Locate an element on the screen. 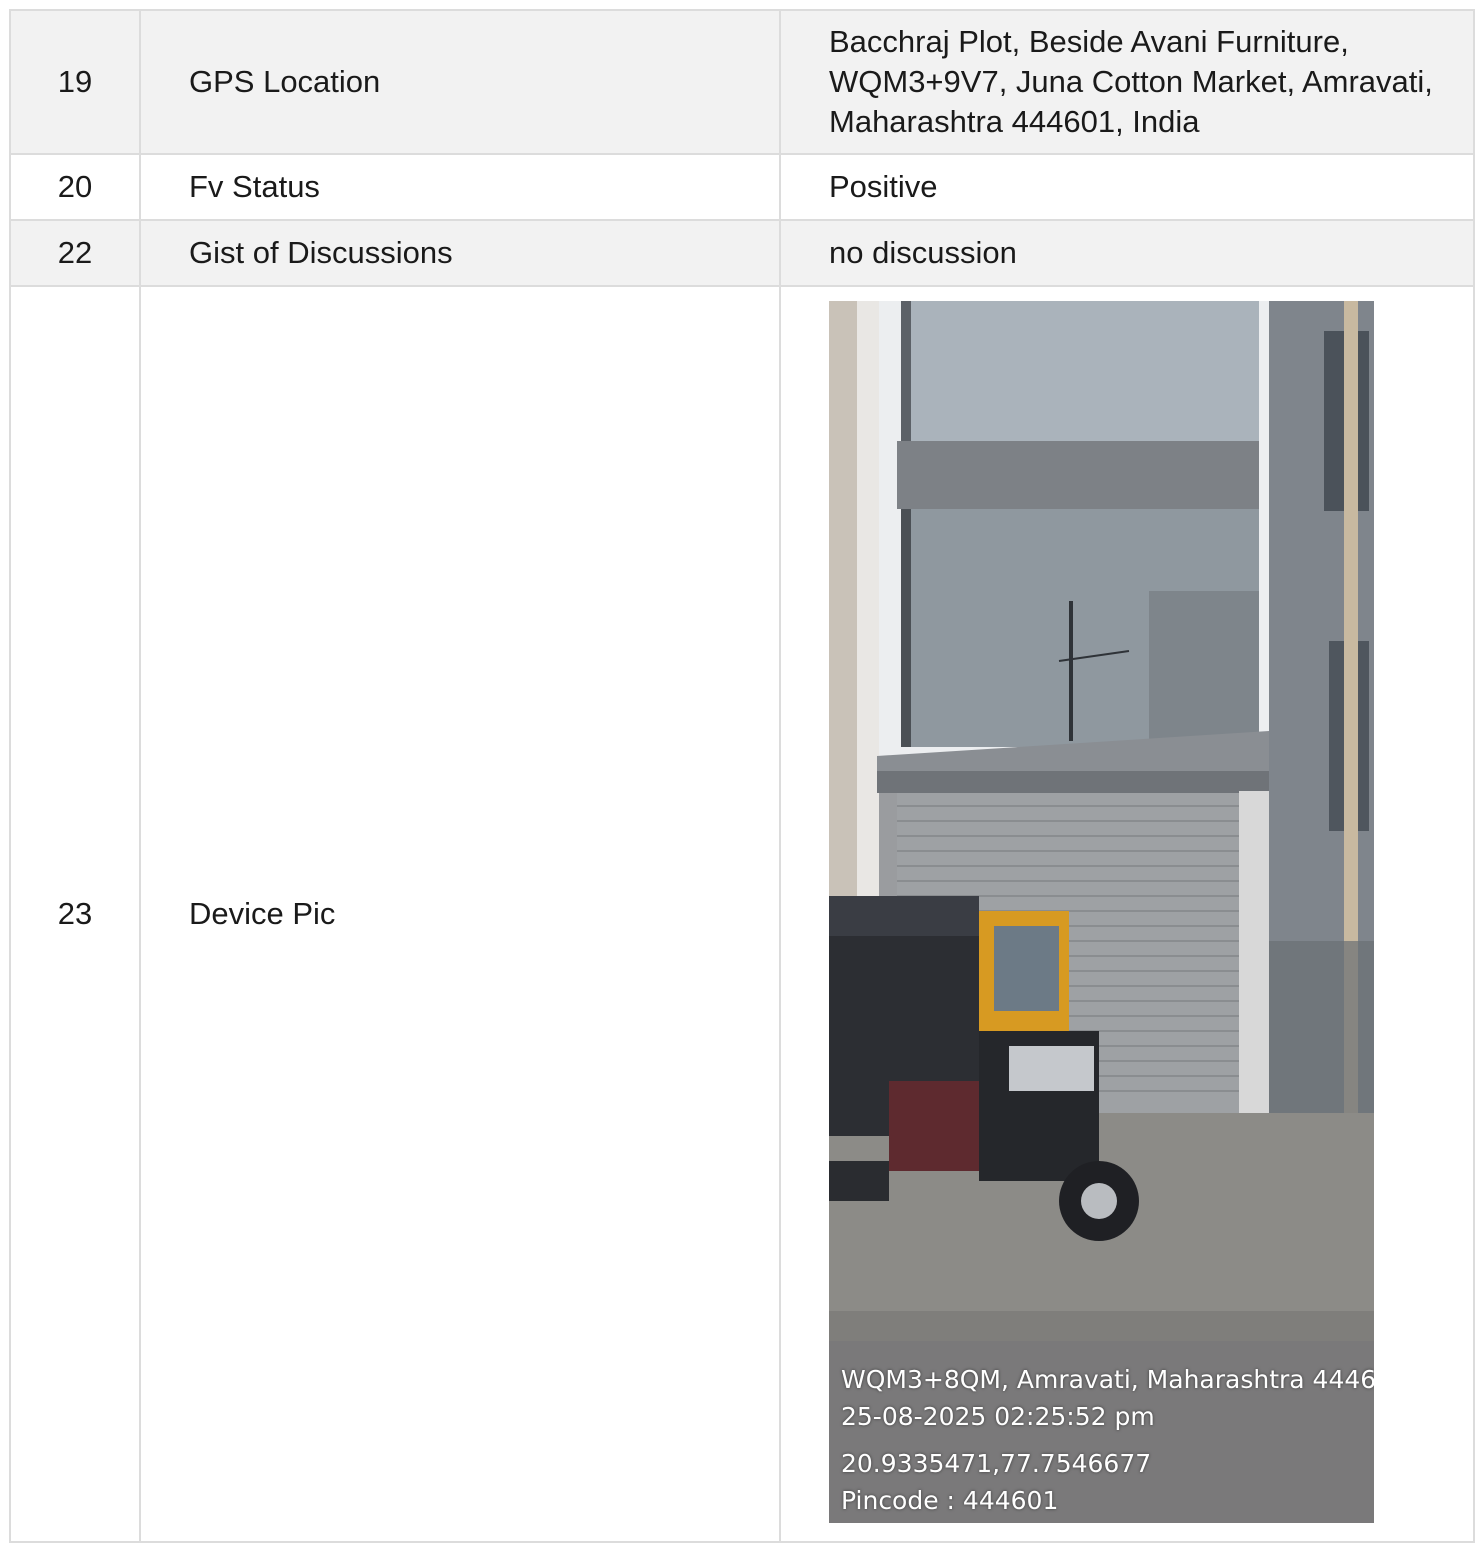  table-row: 20 Fv Status Positive is located at coordinates (742, 187).